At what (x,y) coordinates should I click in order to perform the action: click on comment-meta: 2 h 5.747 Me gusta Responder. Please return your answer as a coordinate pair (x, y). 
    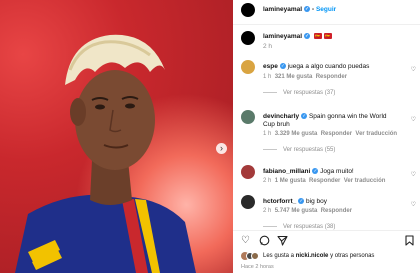
    Looking at the image, I should click on (308, 211).